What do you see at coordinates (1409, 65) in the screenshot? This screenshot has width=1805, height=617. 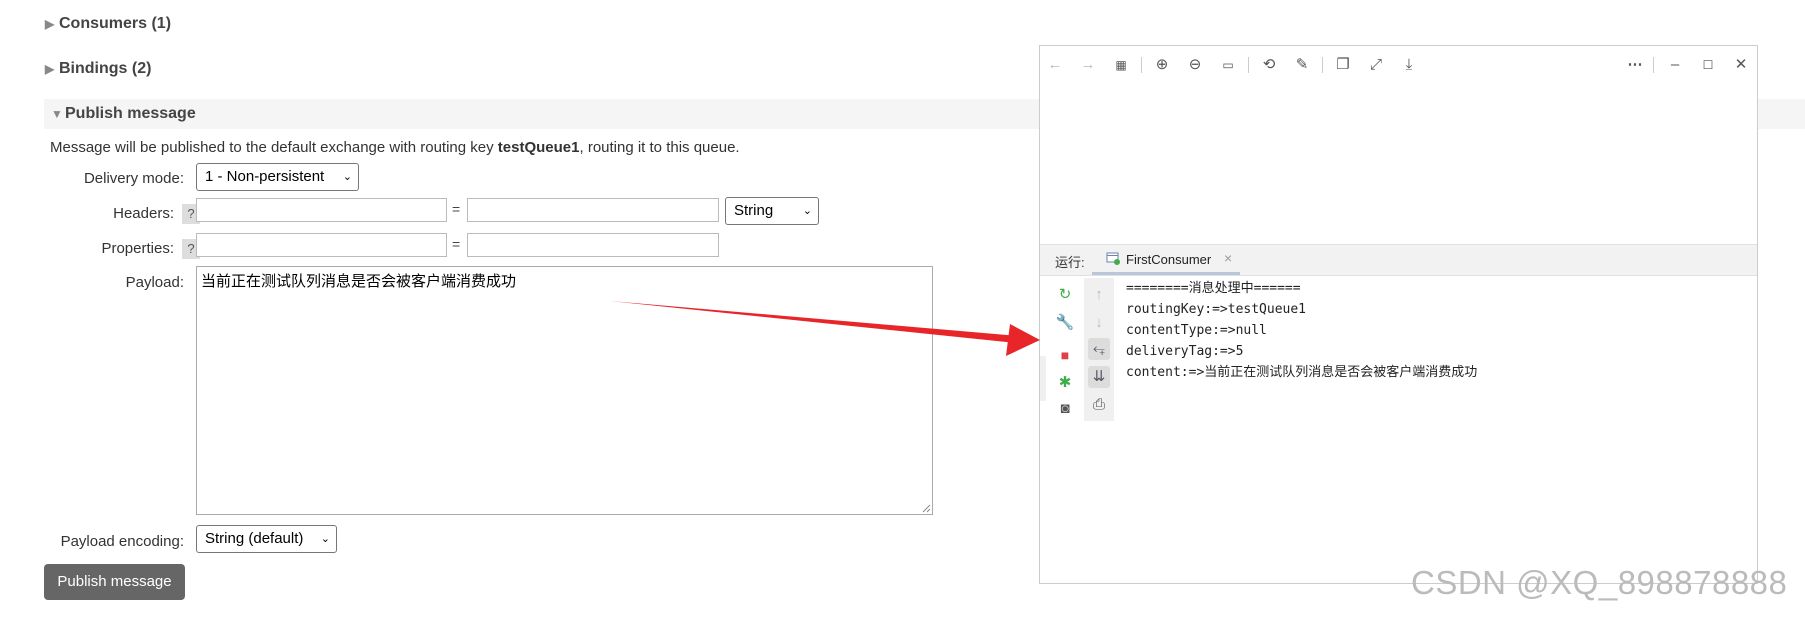 I see `download-icon: ⤓` at bounding box center [1409, 65].